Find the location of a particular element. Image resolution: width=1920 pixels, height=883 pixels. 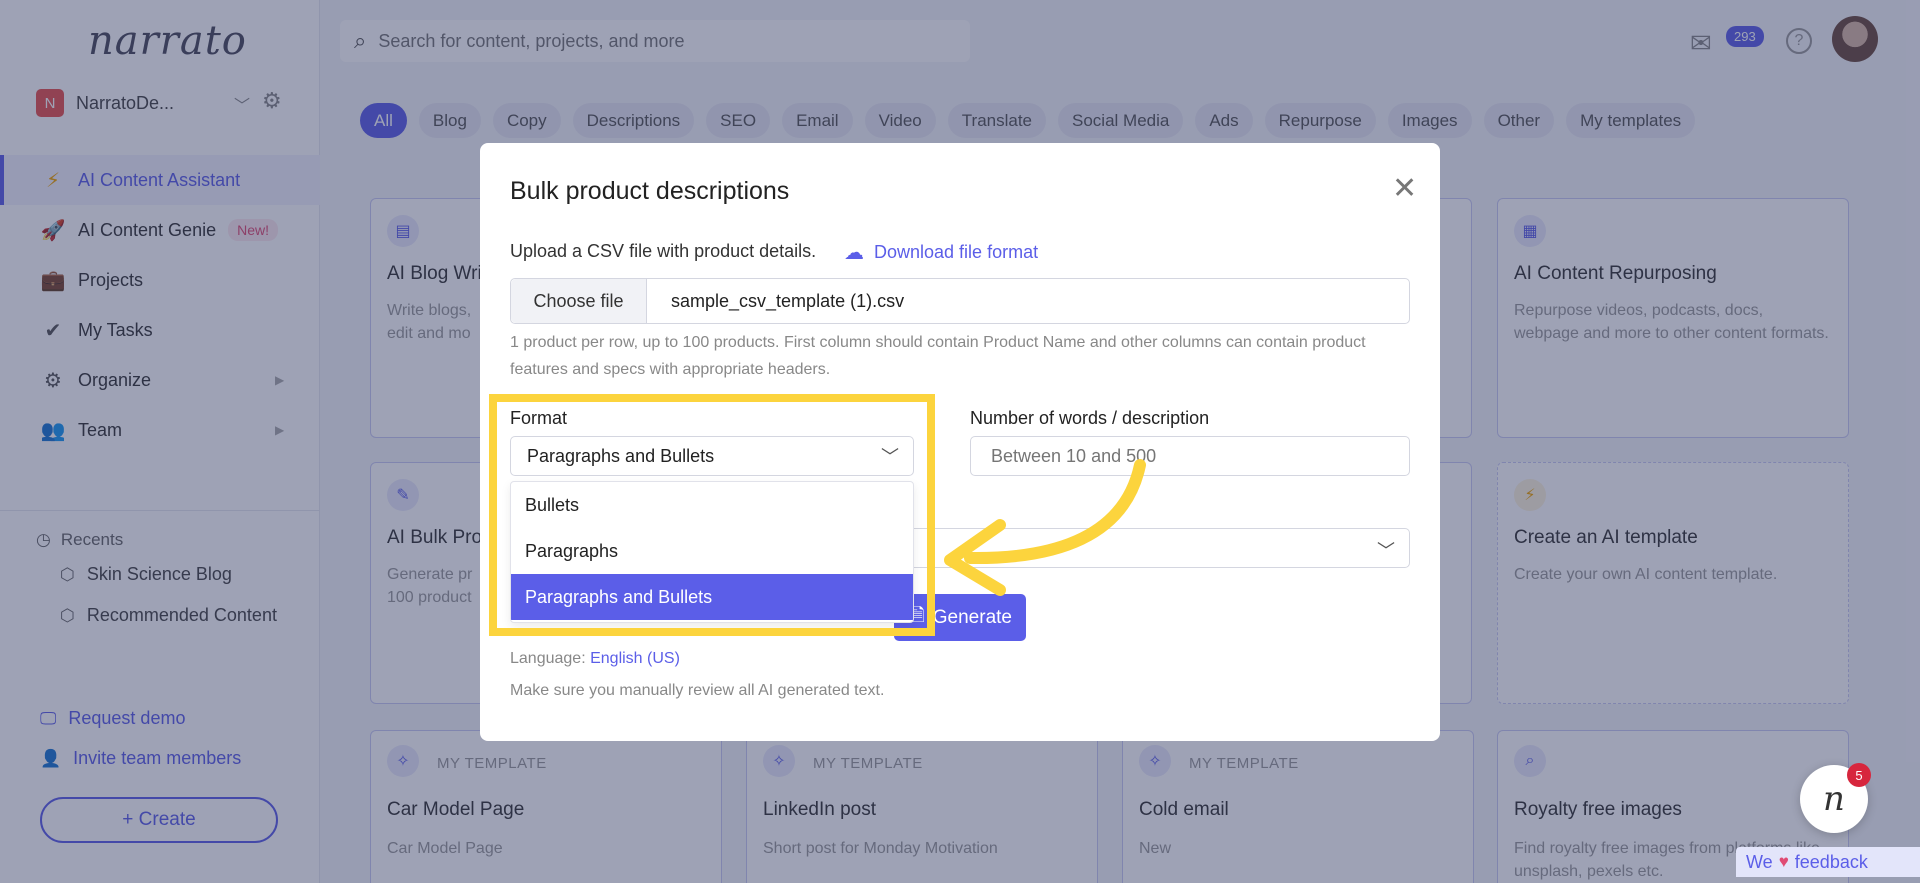

chevron-down-icon: ﹀ is located at coordinates (1386, 551).